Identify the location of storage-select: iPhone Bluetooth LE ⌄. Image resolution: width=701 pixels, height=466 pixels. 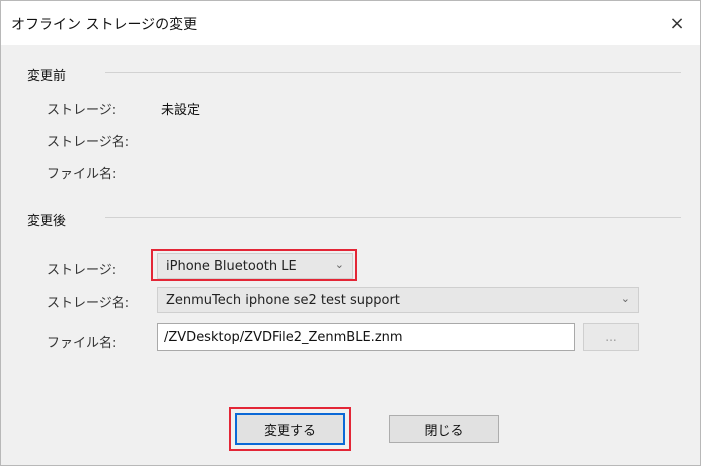
(255, 266).